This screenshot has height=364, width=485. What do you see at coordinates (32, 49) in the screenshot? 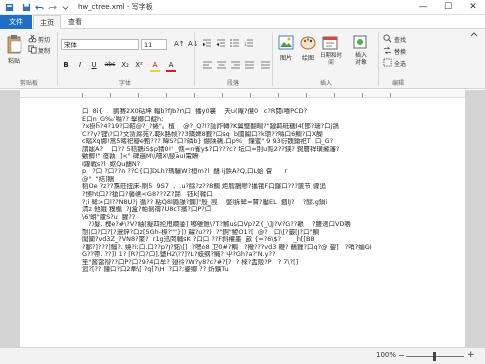
I see `copy-icon` at bounding box center [32, 49].